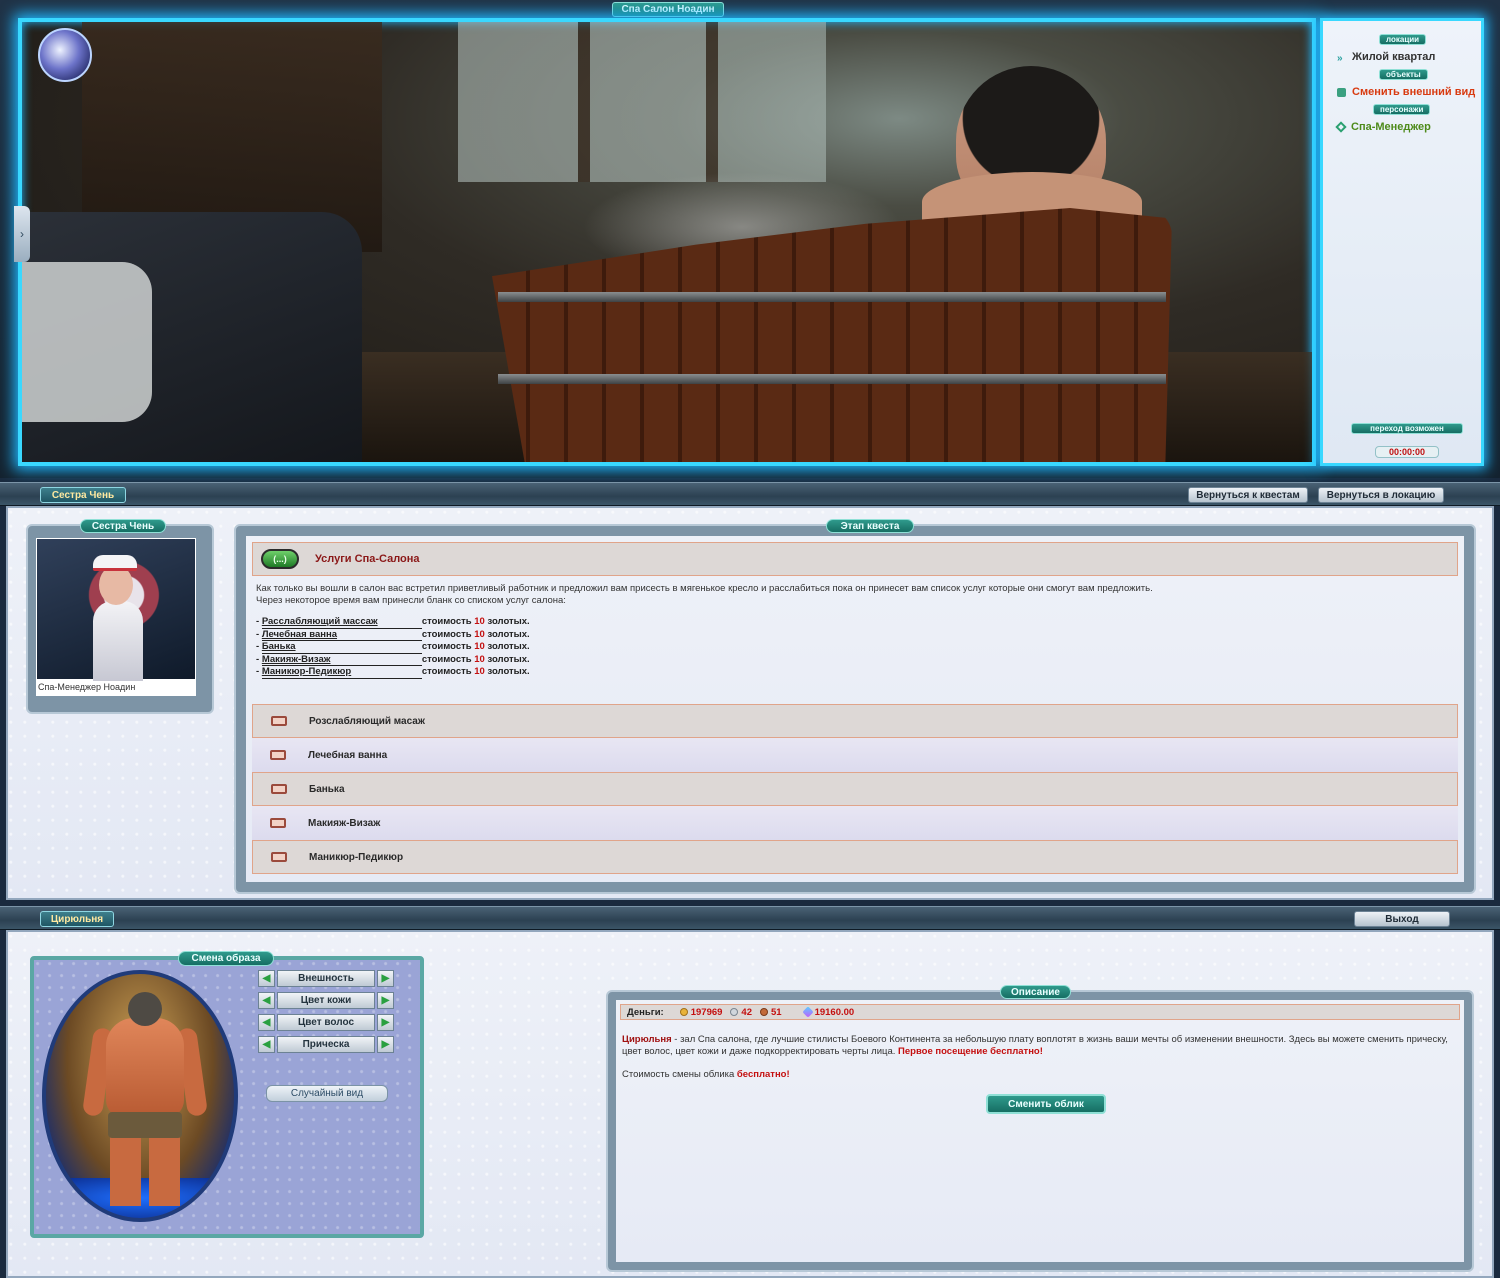 Image resolution: width=1500 pixels, height=1278 pixels. Describe the element at coordinates (65, 55) in the screenshot. I see `map-orb-icon` at that location.